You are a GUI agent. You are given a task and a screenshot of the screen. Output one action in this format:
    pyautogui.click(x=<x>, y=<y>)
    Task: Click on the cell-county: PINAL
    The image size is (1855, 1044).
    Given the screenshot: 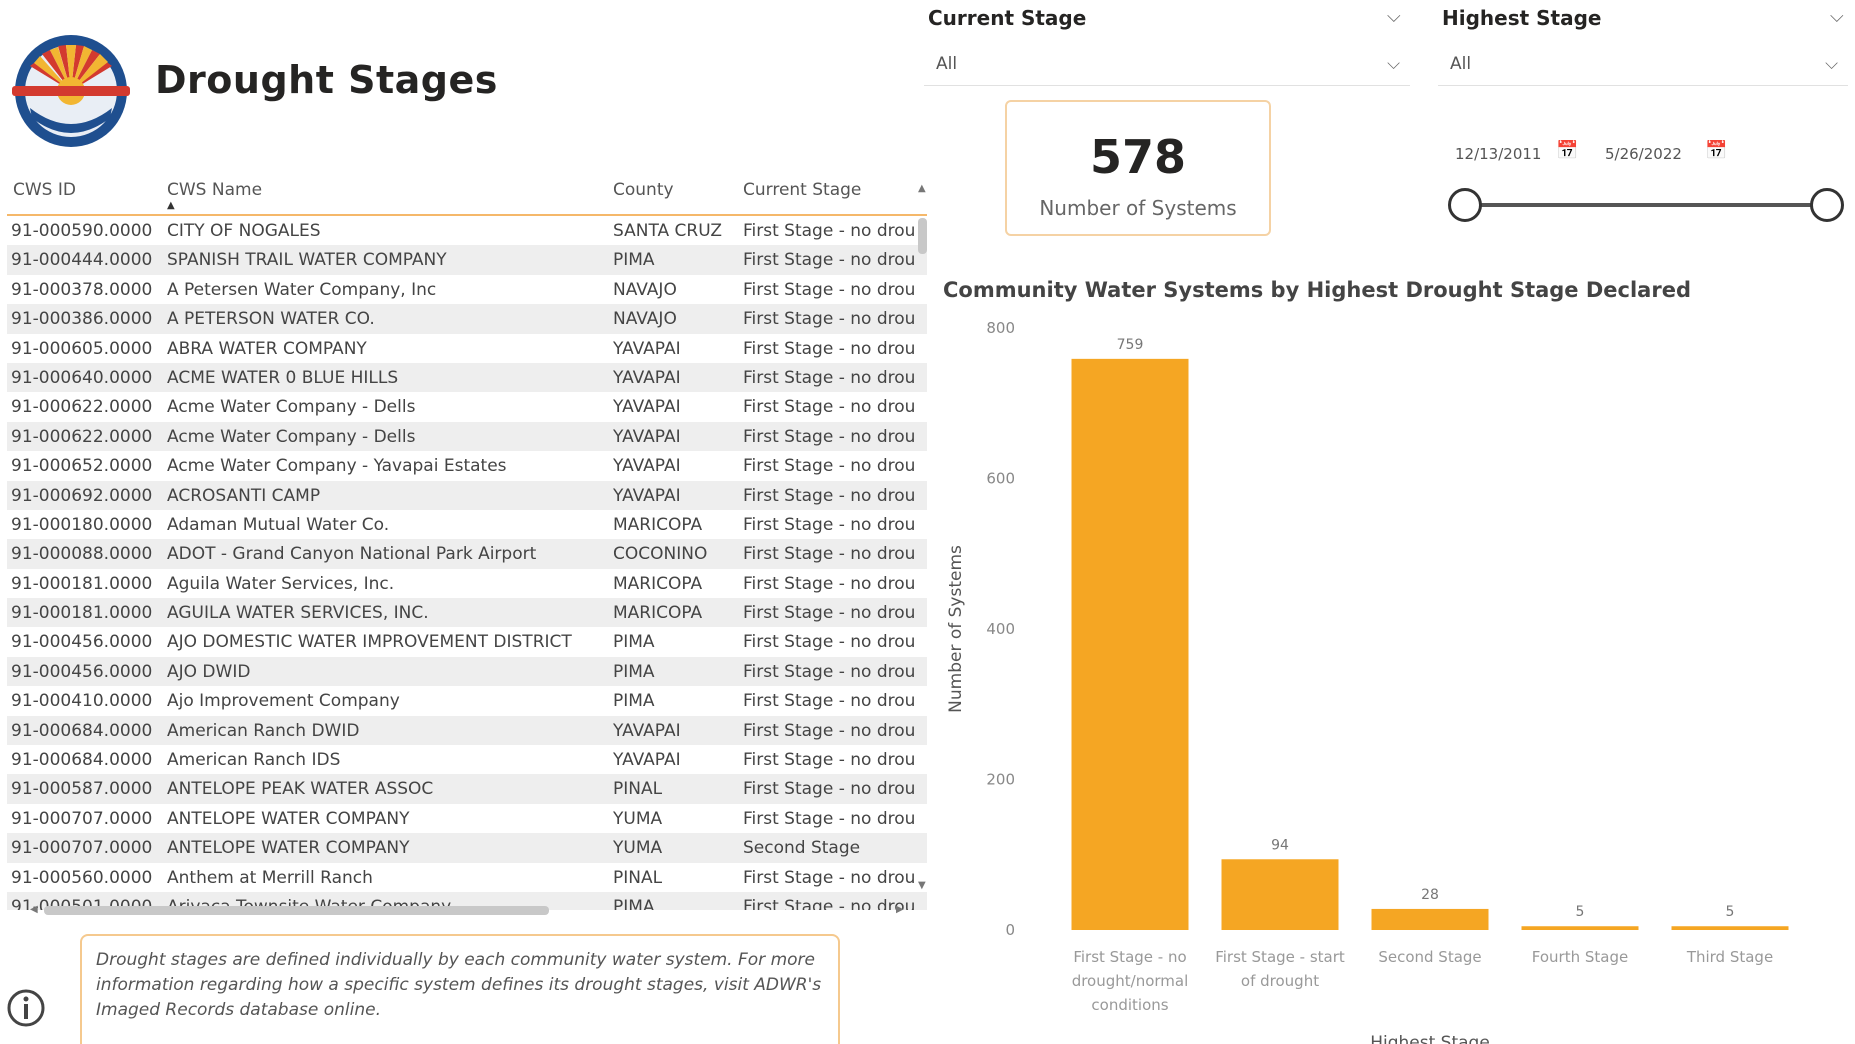 What is the action you would take?
    pyautogui.click(x=638, y=877)
    